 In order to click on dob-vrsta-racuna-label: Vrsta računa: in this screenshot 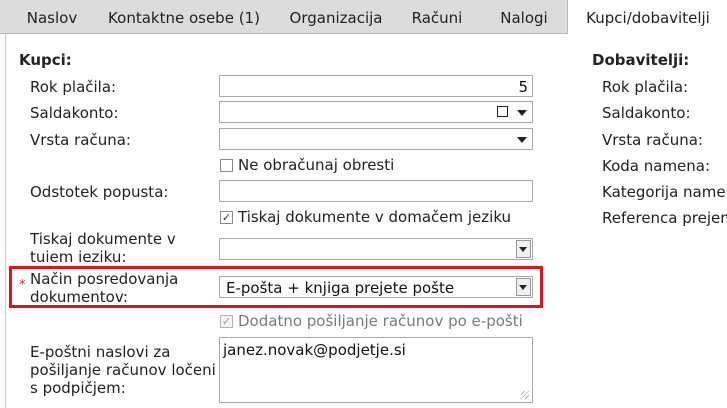, I will do `click(652, 140)`.